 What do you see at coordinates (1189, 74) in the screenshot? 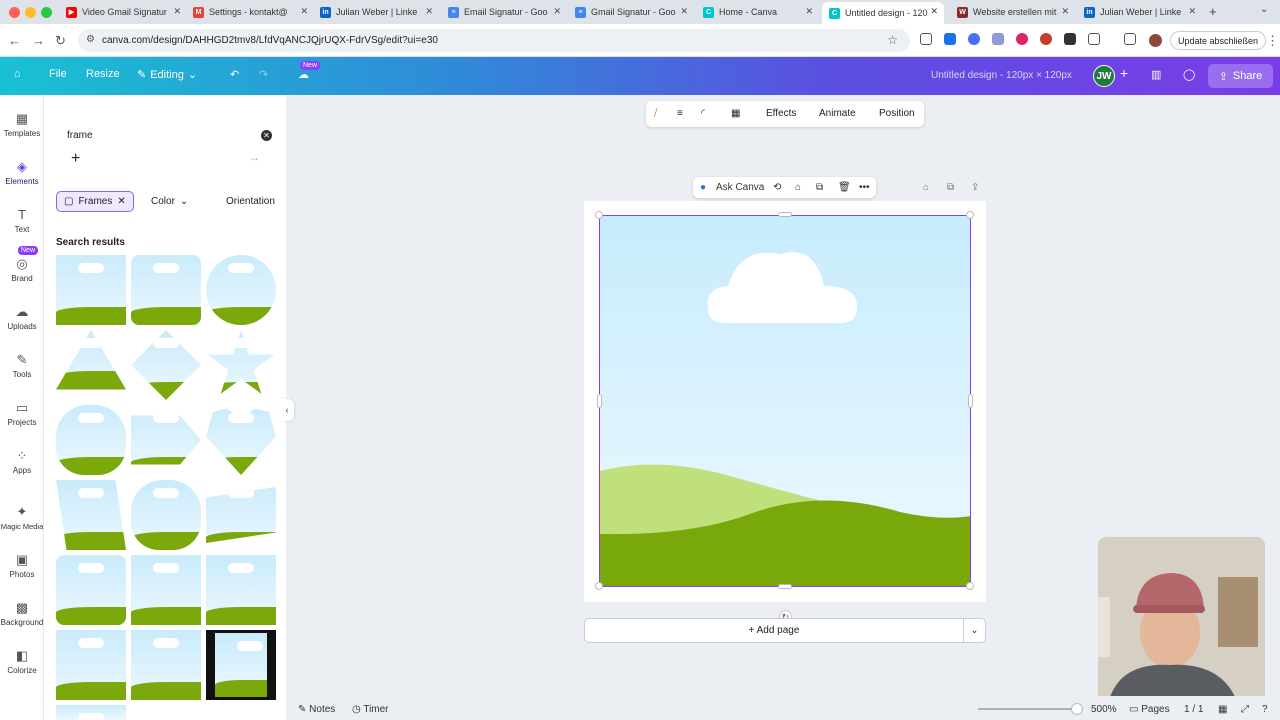
I see `comment-icon: ◯` at bounding box center [1189, 74].